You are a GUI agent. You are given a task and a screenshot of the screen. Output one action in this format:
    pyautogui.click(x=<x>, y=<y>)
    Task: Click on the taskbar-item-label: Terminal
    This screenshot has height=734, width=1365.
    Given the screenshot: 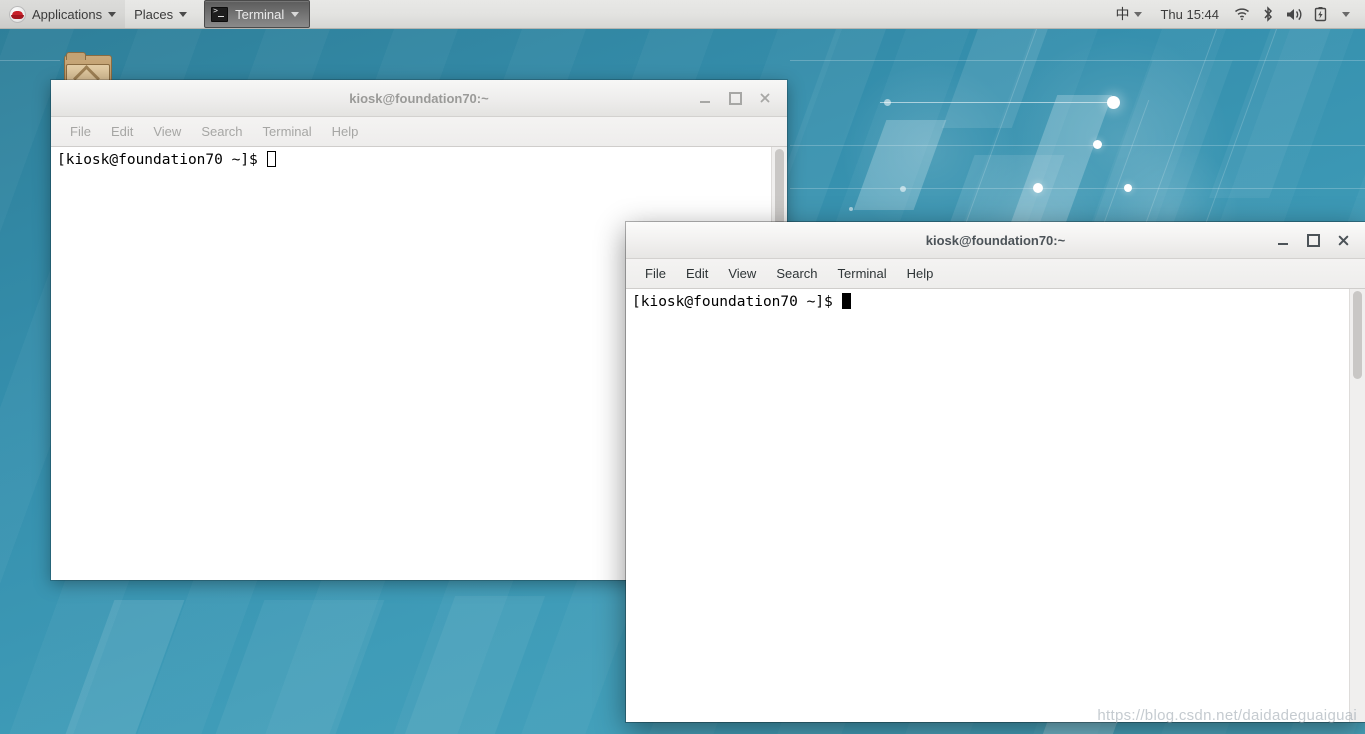 What is the action you would take?
    pyautogui.click(x=260, y=14)
    